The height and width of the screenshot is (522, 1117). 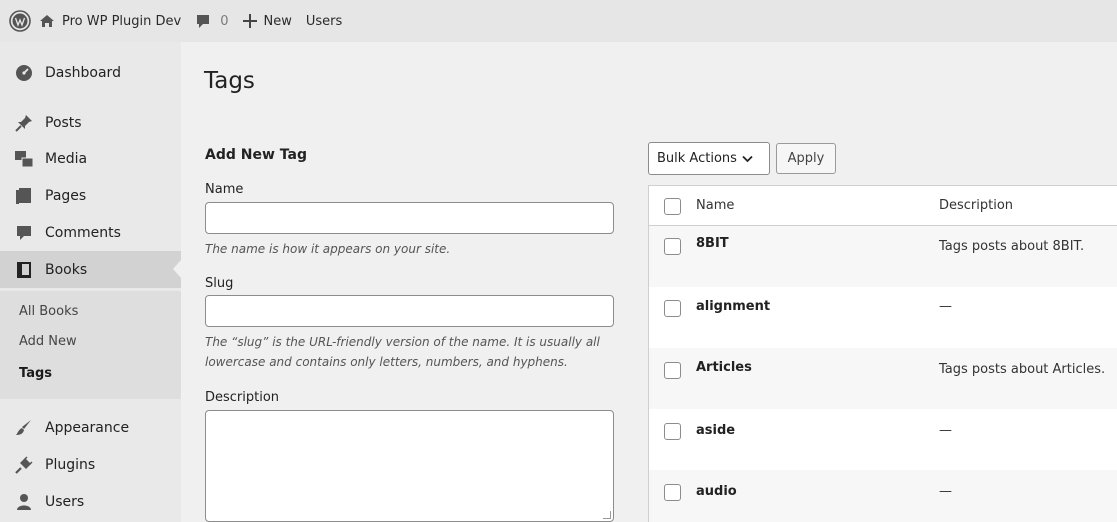 I want to click on site-name: Pro WP Plugin Dev, so click(x=122, y=21).